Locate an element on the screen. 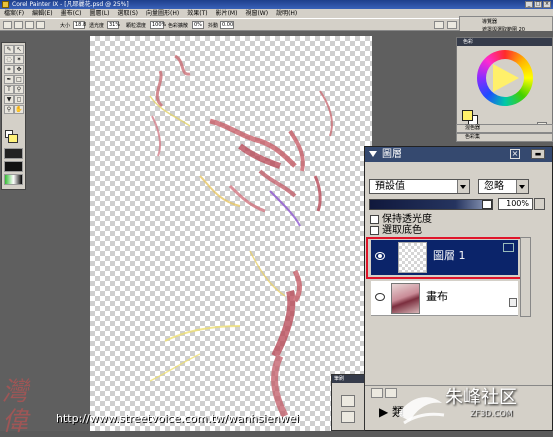 This screenshot has width=553, height=437. transform-tool-icon: ✥ is located at coordinates (19, 69).